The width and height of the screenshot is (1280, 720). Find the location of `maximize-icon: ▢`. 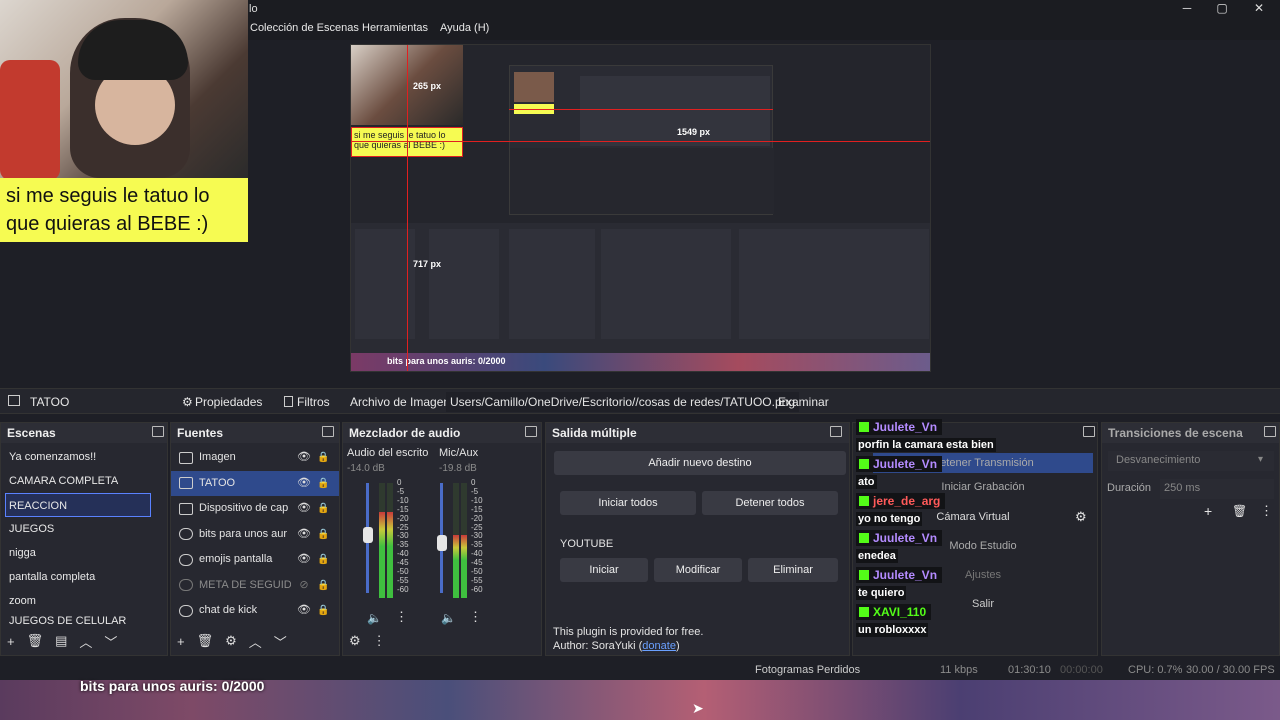

maximize-icon: ▢ is located at coordinates (1222, 9).